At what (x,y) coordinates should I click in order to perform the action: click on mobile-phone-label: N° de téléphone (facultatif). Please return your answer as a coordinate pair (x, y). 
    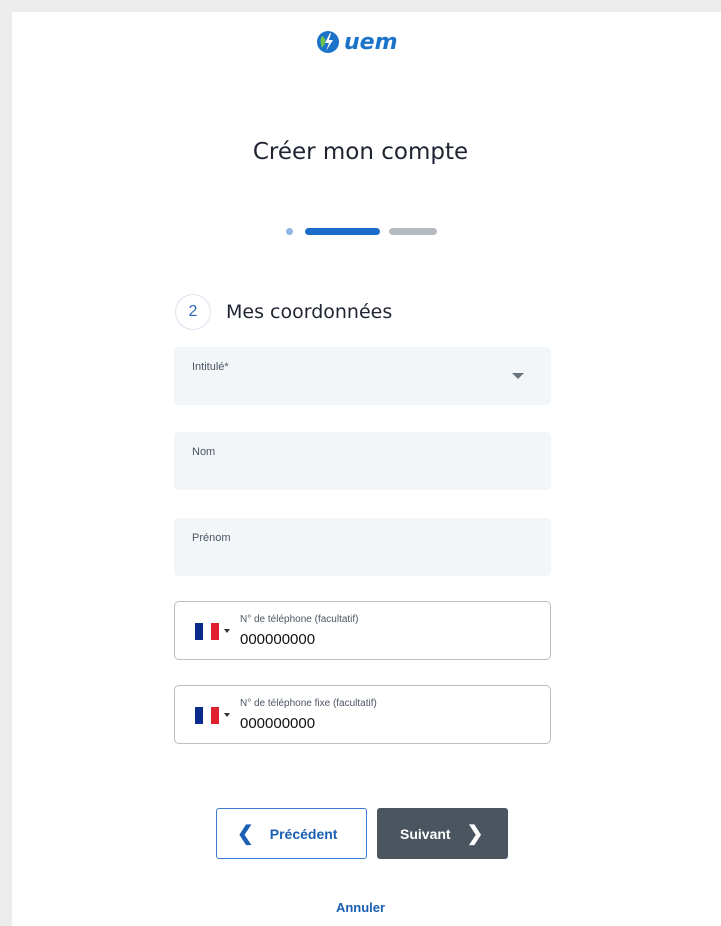
    Looking at the image, I should click on (299, 619).